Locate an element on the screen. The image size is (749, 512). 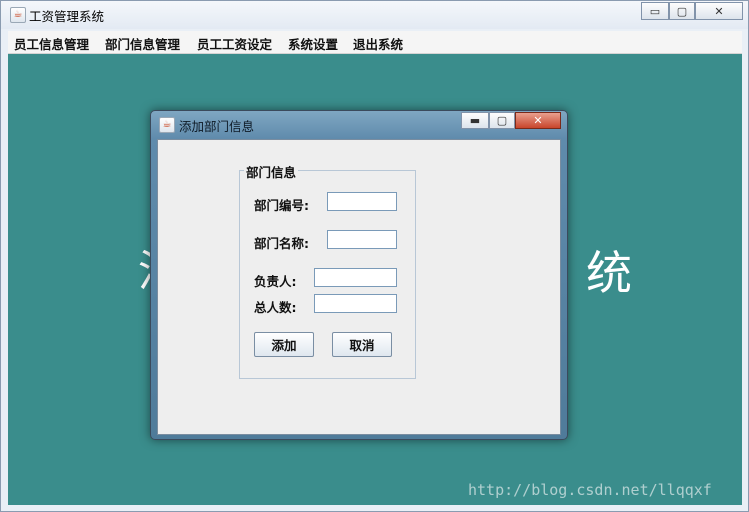
department-info-group: 部门信息 部门编号: 部门名称: 负责人: 总人数: 添加 取消 is located at coordinates (327, 270).